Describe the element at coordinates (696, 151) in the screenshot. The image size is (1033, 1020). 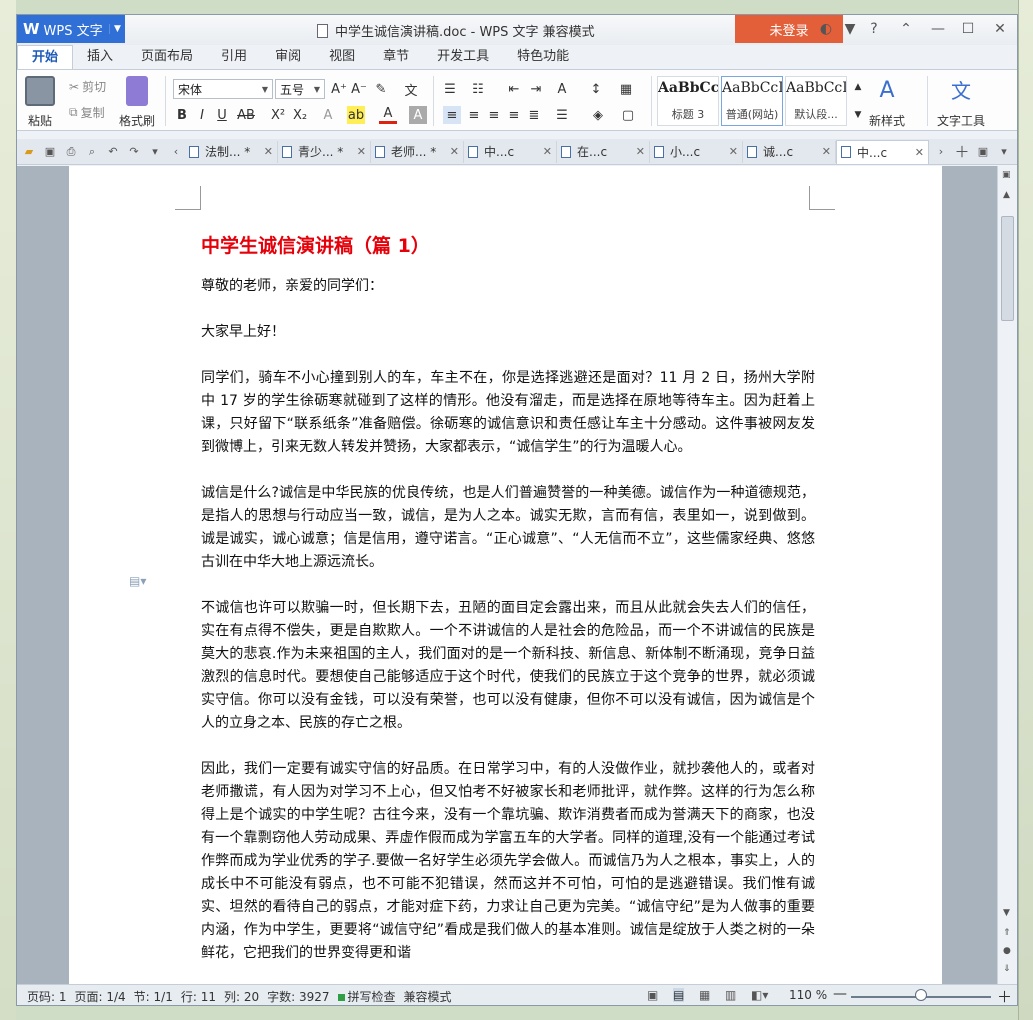
I see `doc-tab: 小...c ✕` at that location.